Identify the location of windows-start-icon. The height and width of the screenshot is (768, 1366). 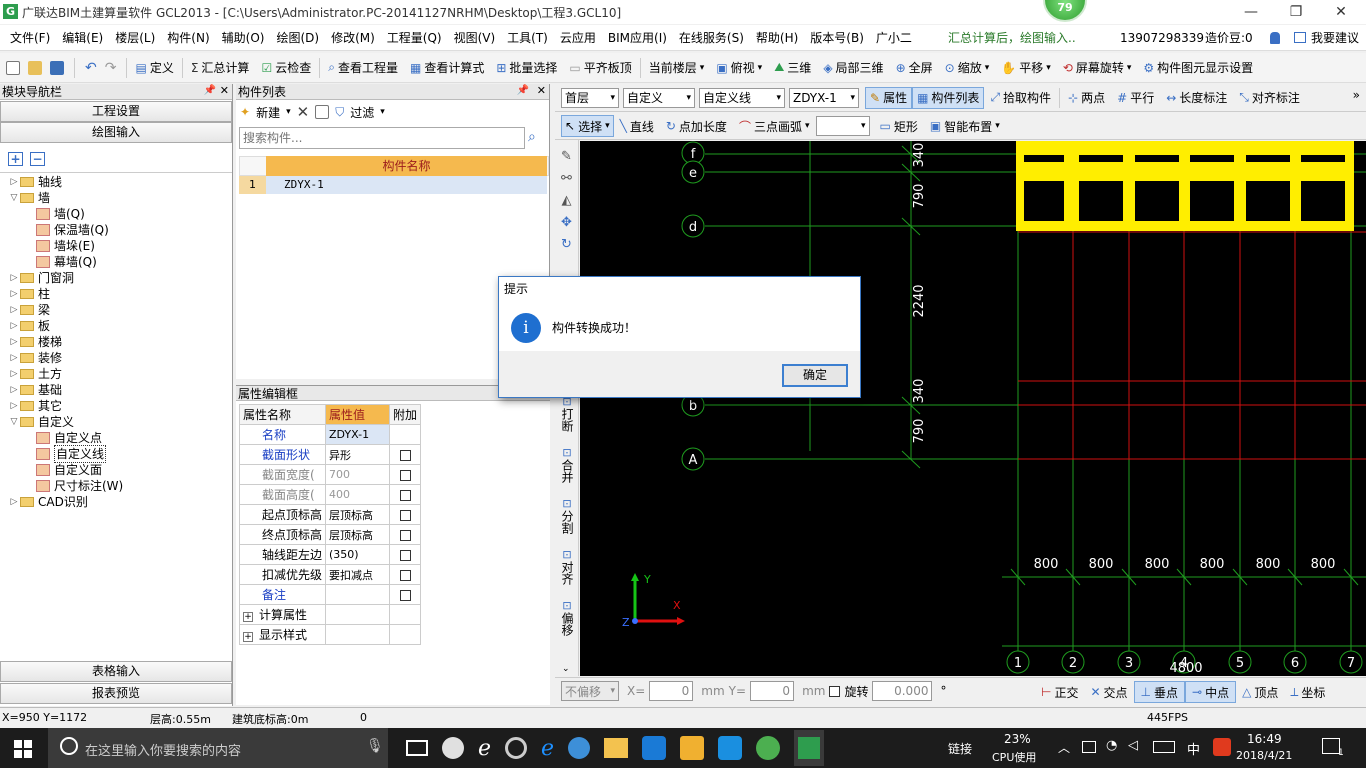
(23, 749).